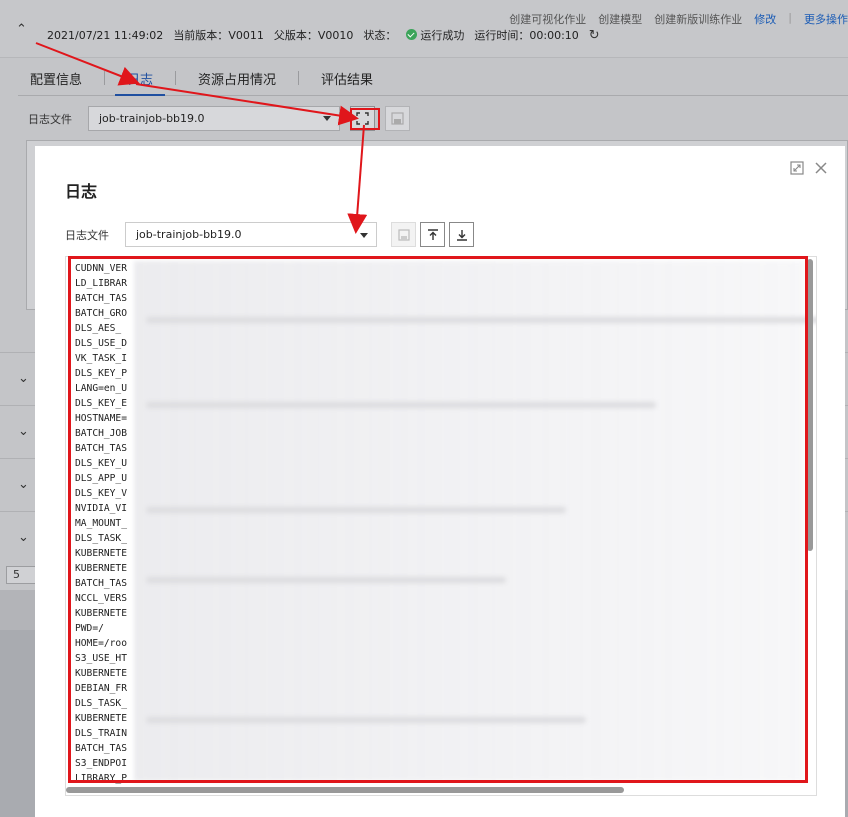  Describe the element at coordinates (101, 283) in the screenshot. I see `log-line: LD_LIBRAR` at that location.